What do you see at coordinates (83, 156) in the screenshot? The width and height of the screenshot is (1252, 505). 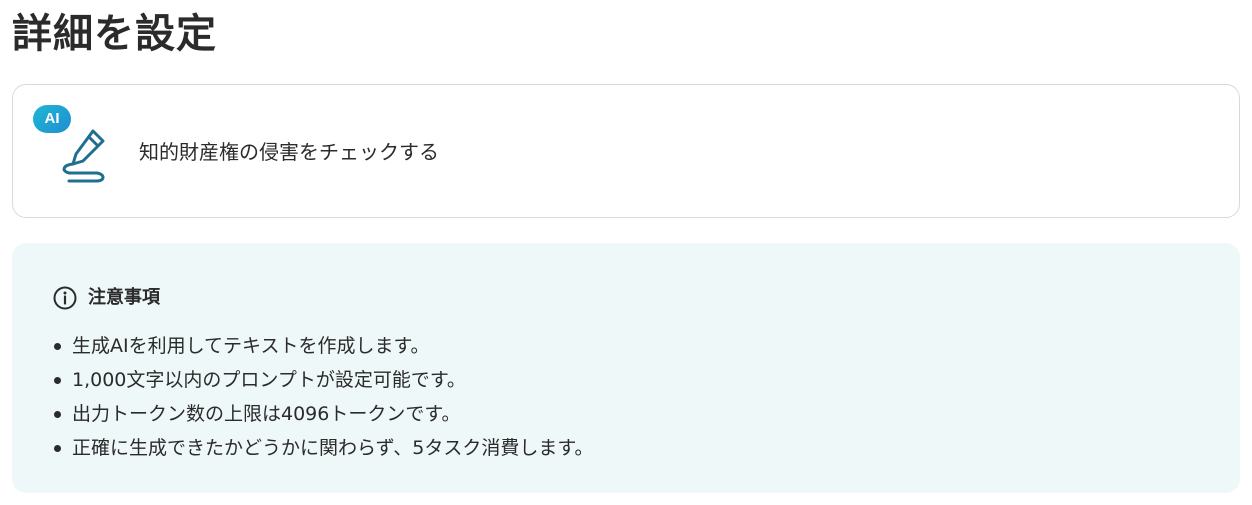 I see `pen-signature-icon` at bounding box center [83, 156].